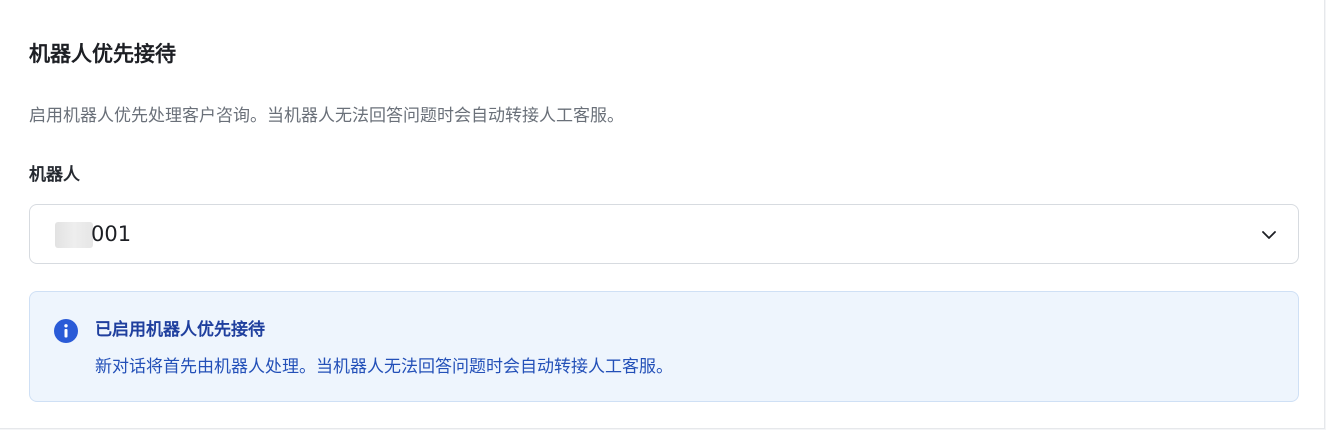  I want to click on info-icon, so click(66, 331).